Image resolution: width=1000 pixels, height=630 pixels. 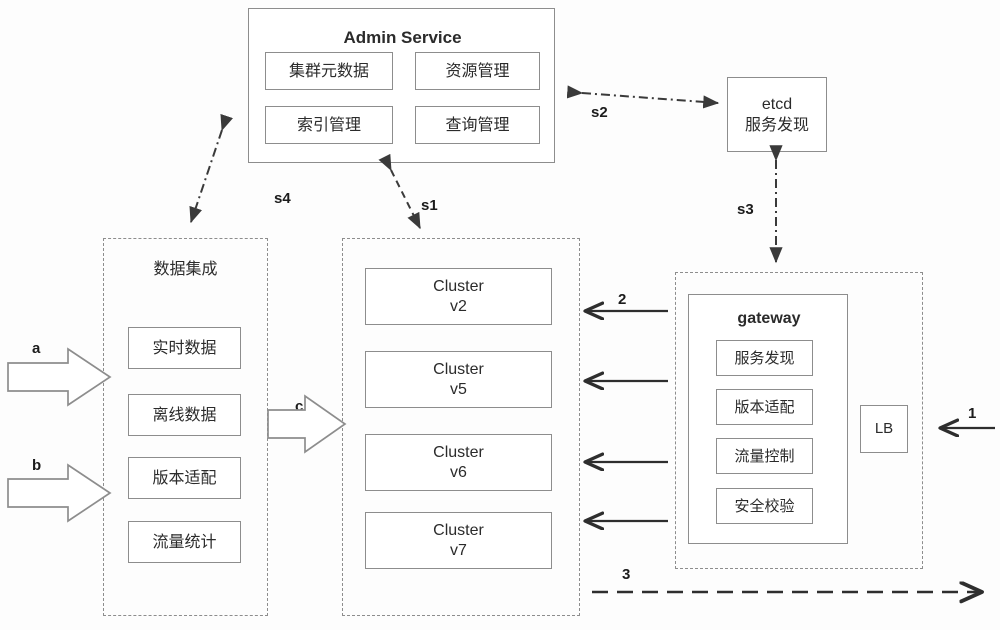 What do you see at coordinates (458, 472) in the screenshot?
I see `cluster-version: v6` at bounding box center [458, 472].